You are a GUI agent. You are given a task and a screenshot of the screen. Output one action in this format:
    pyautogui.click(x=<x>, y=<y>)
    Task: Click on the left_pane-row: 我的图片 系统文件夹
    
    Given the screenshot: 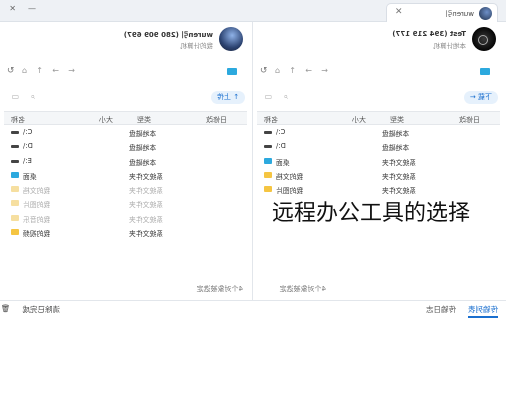 What is the action you would take?
    pyautogui.click(x=125, y=204)
    